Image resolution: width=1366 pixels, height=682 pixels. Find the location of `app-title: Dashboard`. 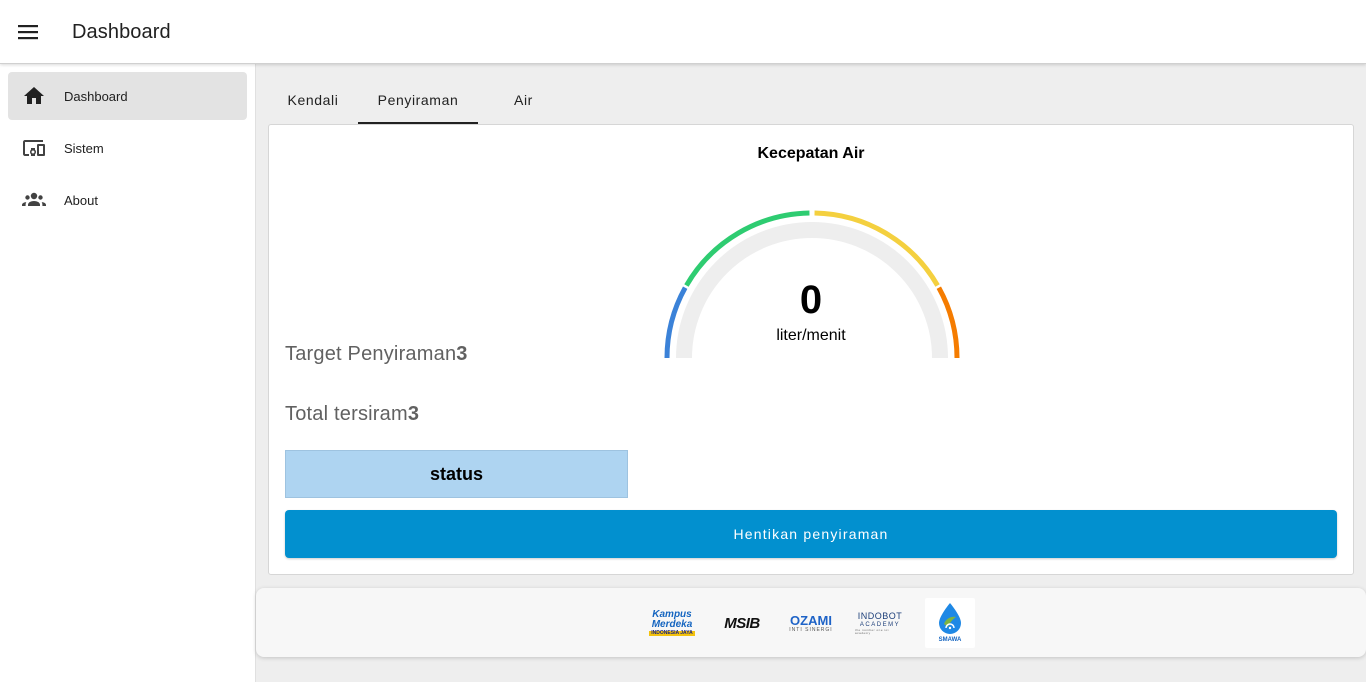

app-title: Dashboard is located at coordinates (121, 32).